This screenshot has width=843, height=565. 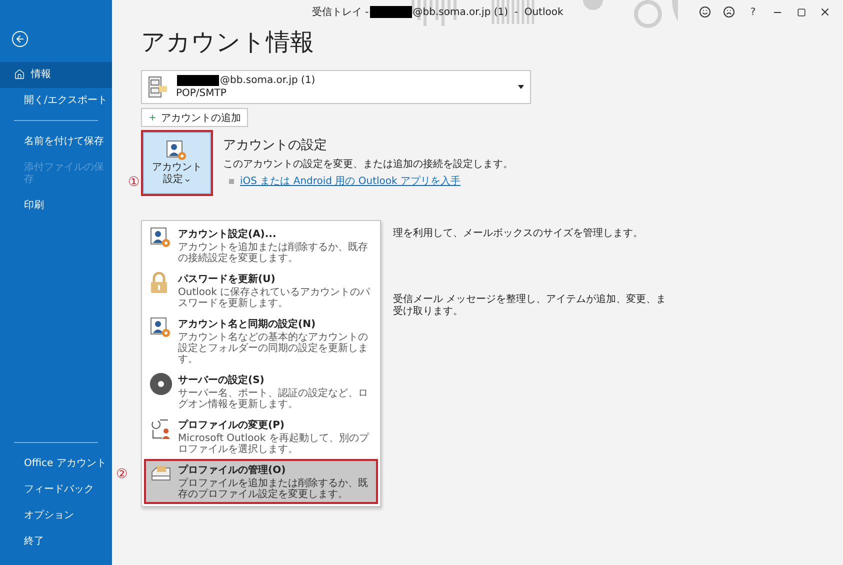 I want to click on sidebar-item: Office アカウント, so click(x=56, y=464).